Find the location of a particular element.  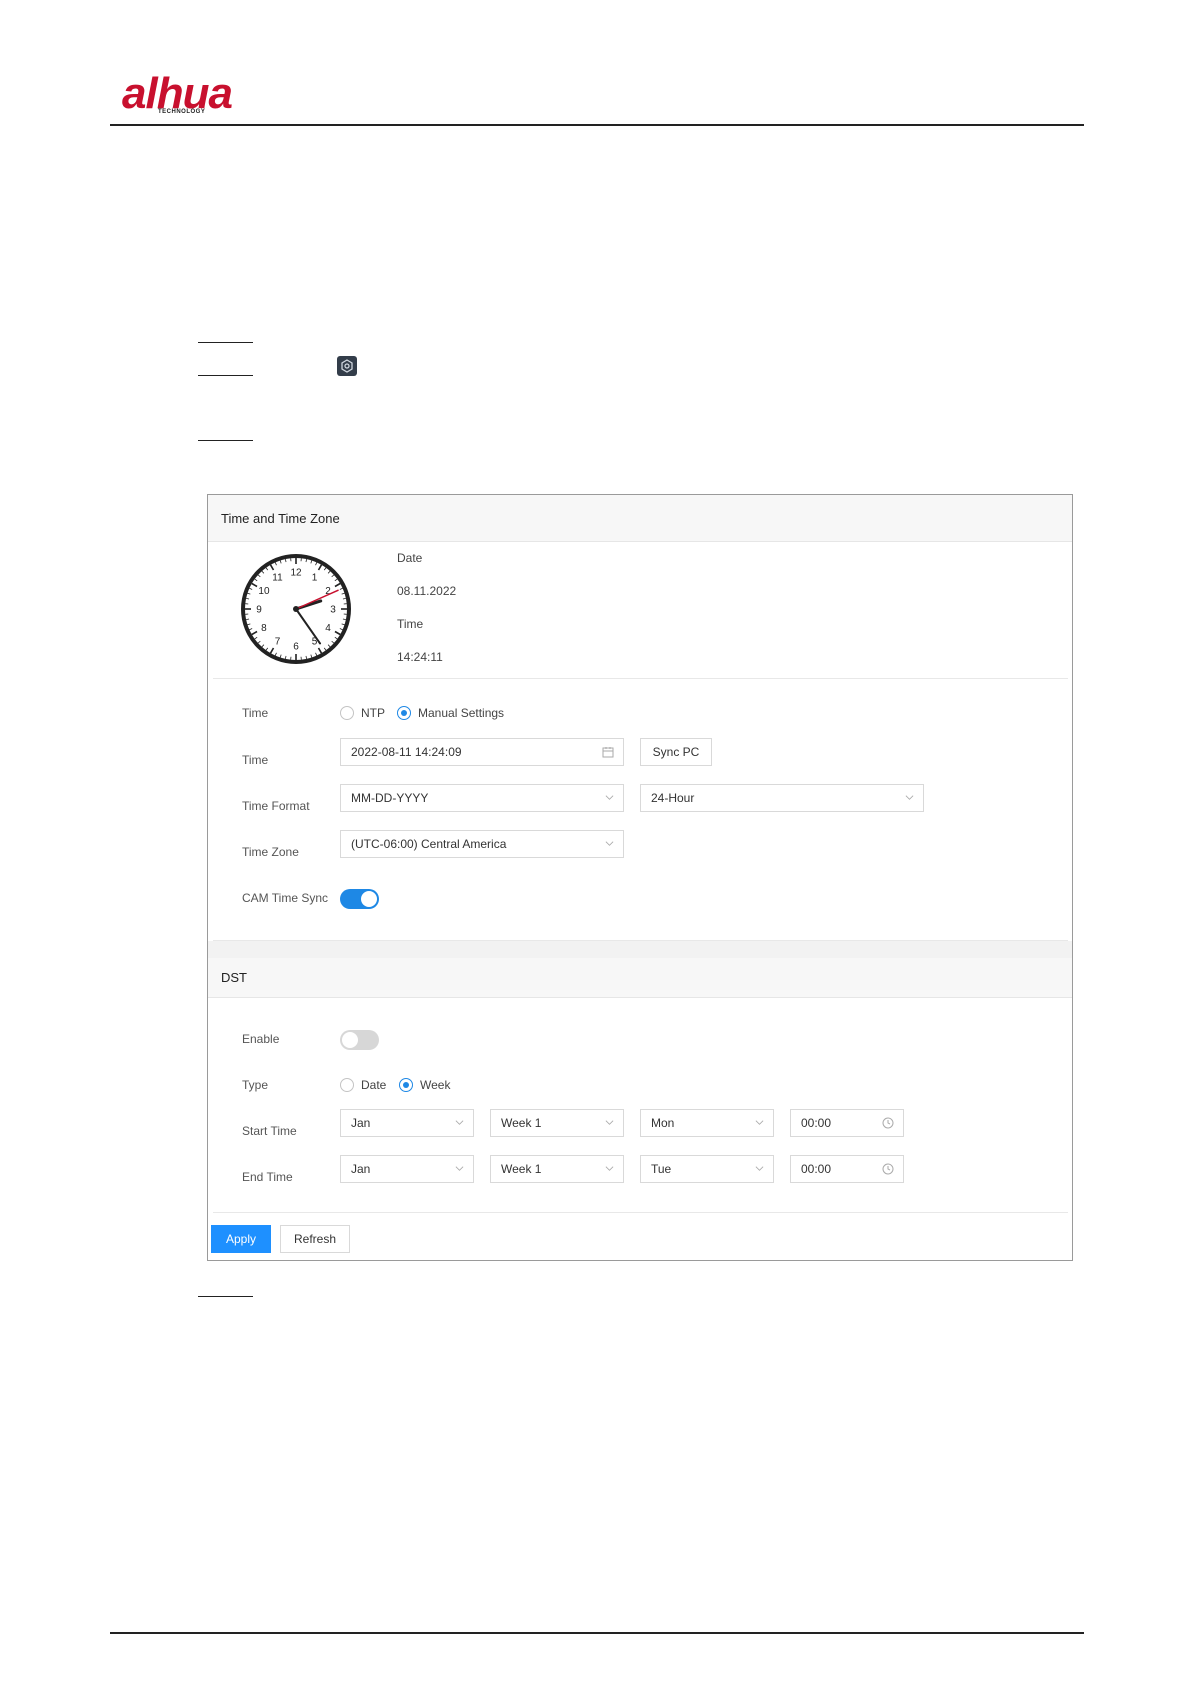

radio-type-week is located at coordinates (406, 1085).